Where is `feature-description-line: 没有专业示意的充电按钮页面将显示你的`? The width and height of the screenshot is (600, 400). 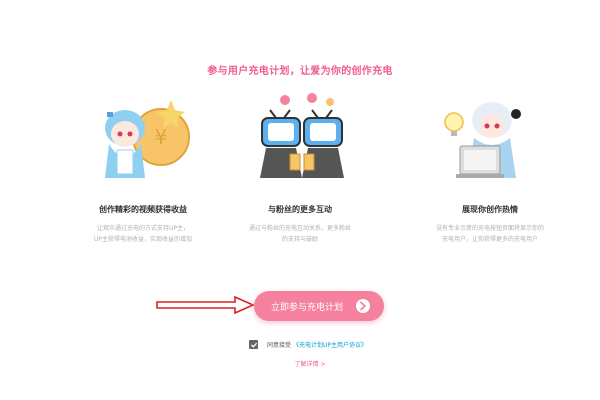 feature-description-line: 没有专业示意的充电按钮页面将显示你的 is located at coordinates (489, 228).